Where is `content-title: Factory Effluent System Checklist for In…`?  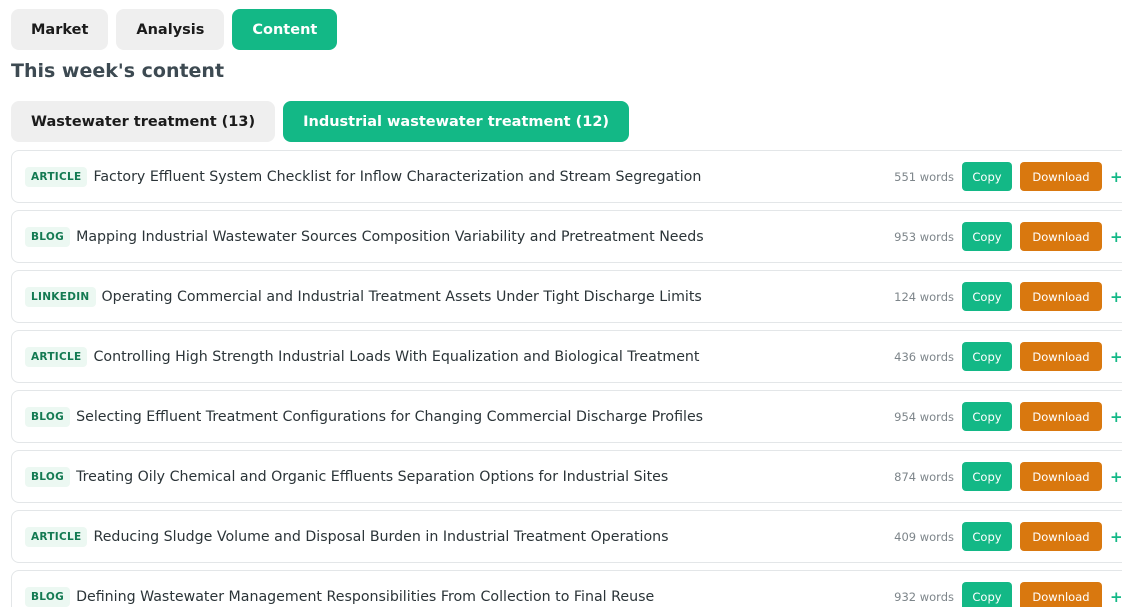 content-title: Factory Effluent System Checklist for In… is located at coordinates (397, 176).